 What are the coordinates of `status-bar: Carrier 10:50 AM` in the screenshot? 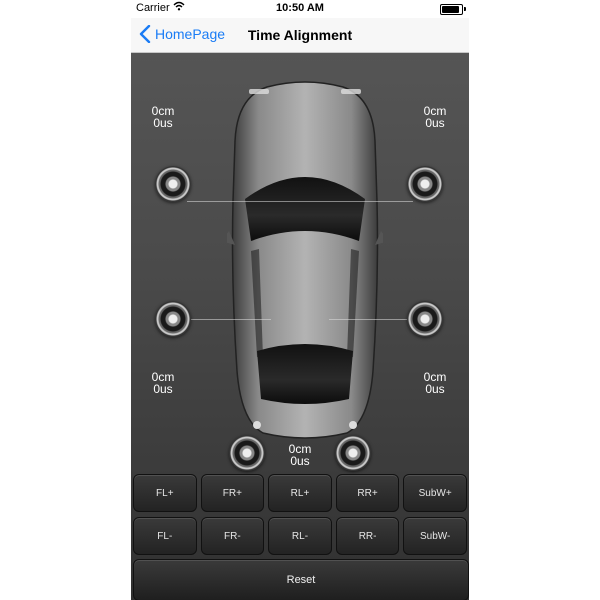 It's located at (300, 9).